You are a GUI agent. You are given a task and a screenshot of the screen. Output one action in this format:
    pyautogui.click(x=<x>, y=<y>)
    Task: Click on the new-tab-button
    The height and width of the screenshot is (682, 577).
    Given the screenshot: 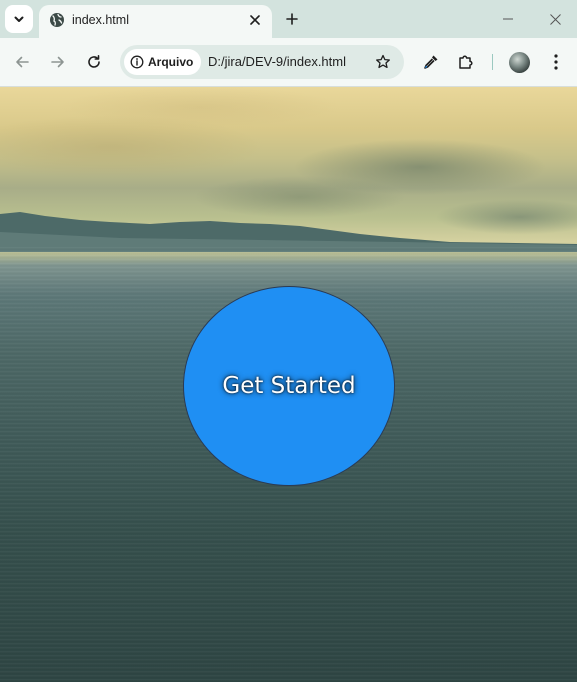 What is the action you would take?
    pyautogui.click(x=292, y=19)
    